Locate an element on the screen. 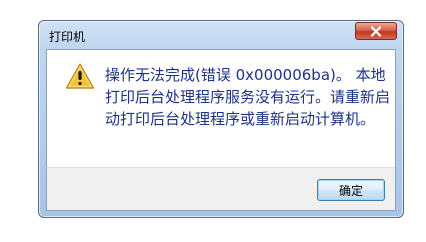 The width and height of the screenshot is (426, 242). close-button is located at coordinates (376, 31).